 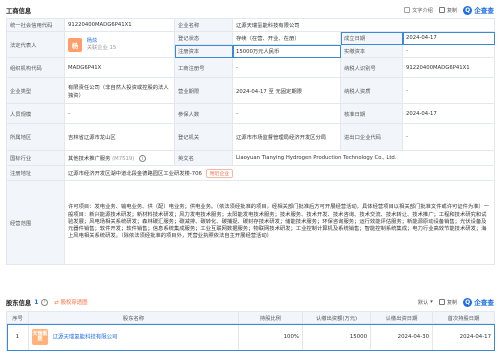 I want to click on table-row: 人员规模 - 参保人数 - 核准日期 2024-04-17, so click(x=251, y=113).